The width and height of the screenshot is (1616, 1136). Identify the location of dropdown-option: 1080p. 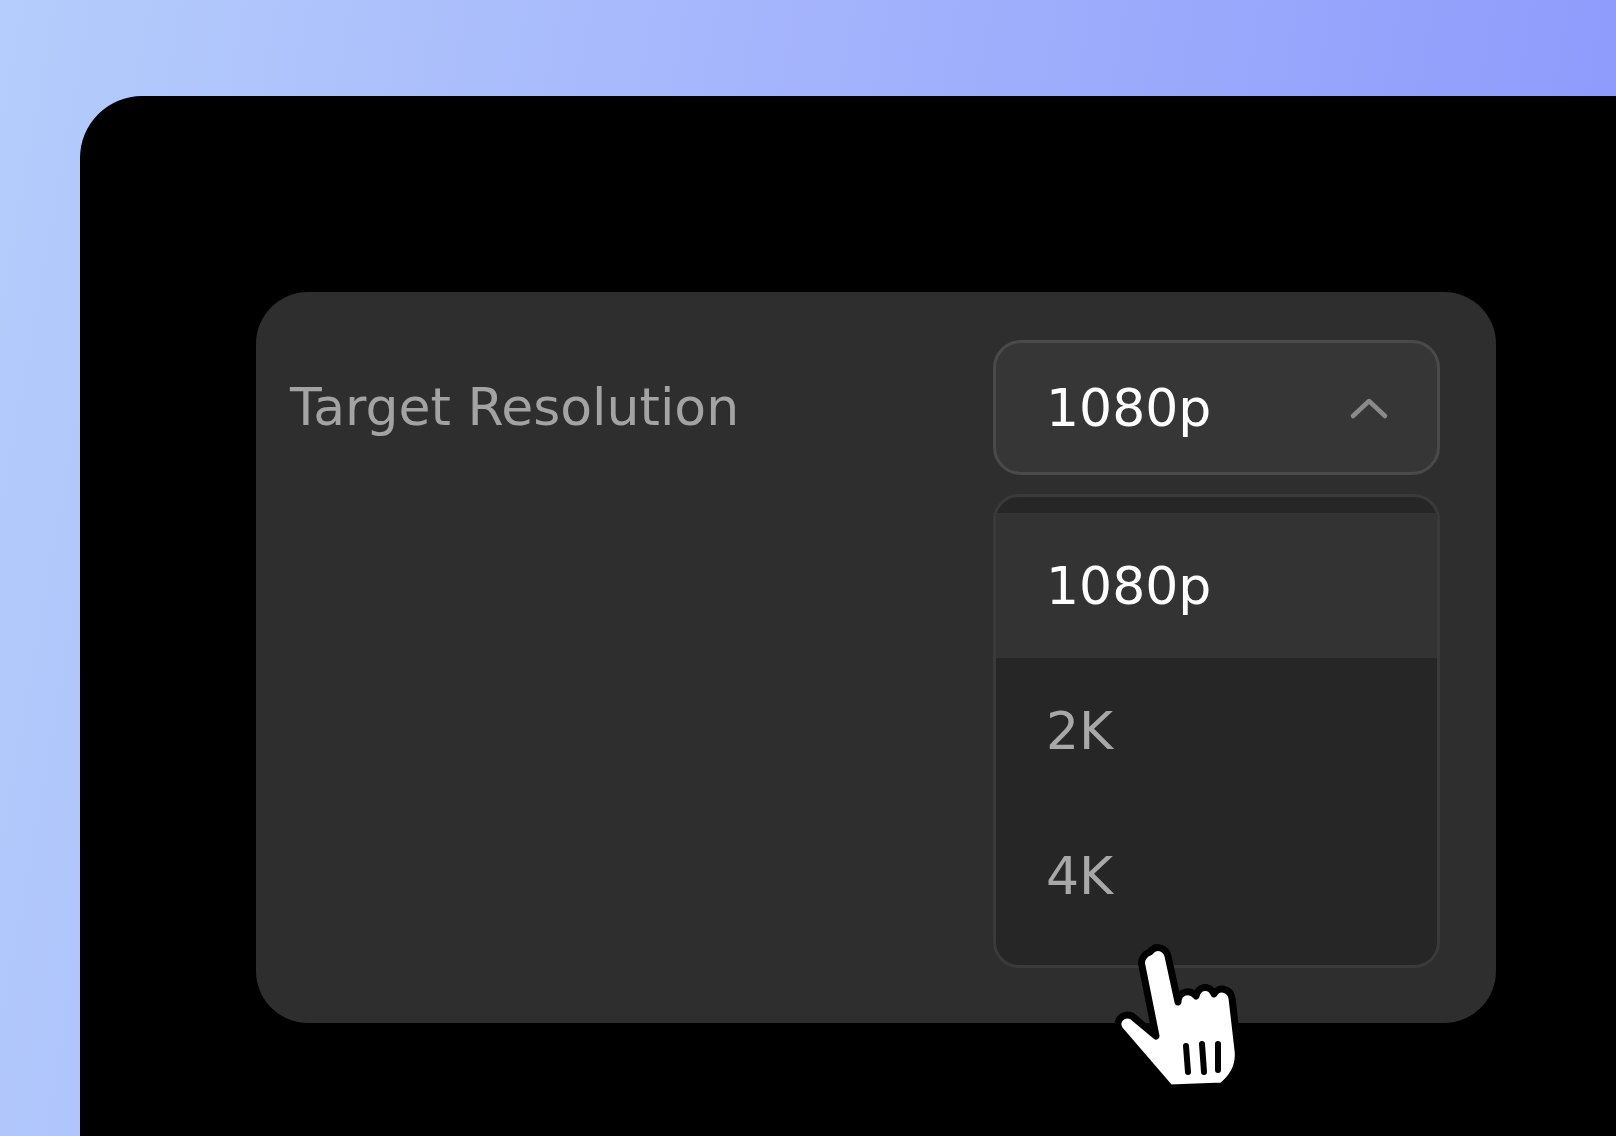
(1216, 585).